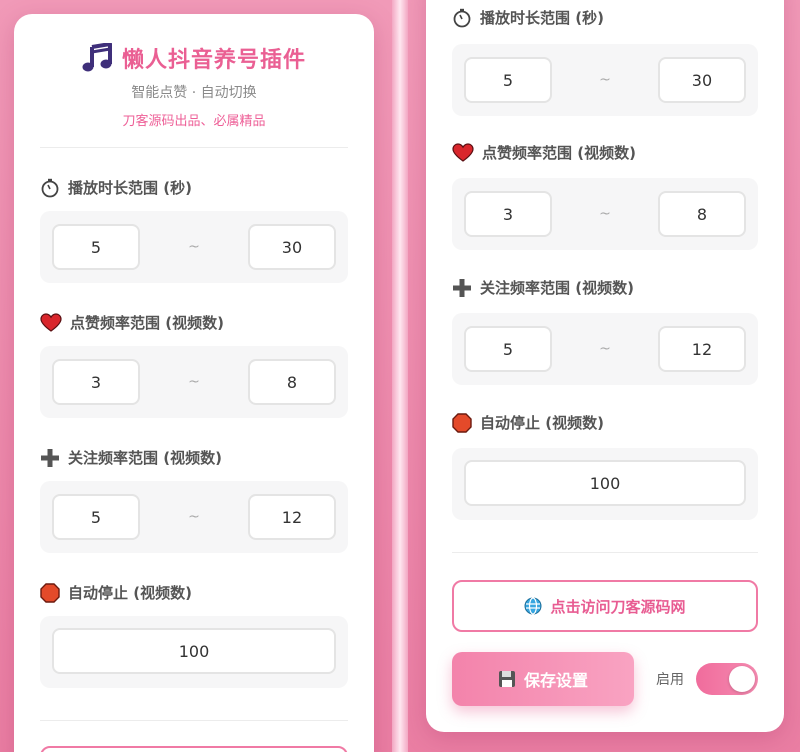 The width and height of the screenshot is (800, 752). What do you see at coordinates (618, 606) in the screenshot?
I see `visit-site-label: 点击访问刀客源码网` at bounding box center [618, 606].